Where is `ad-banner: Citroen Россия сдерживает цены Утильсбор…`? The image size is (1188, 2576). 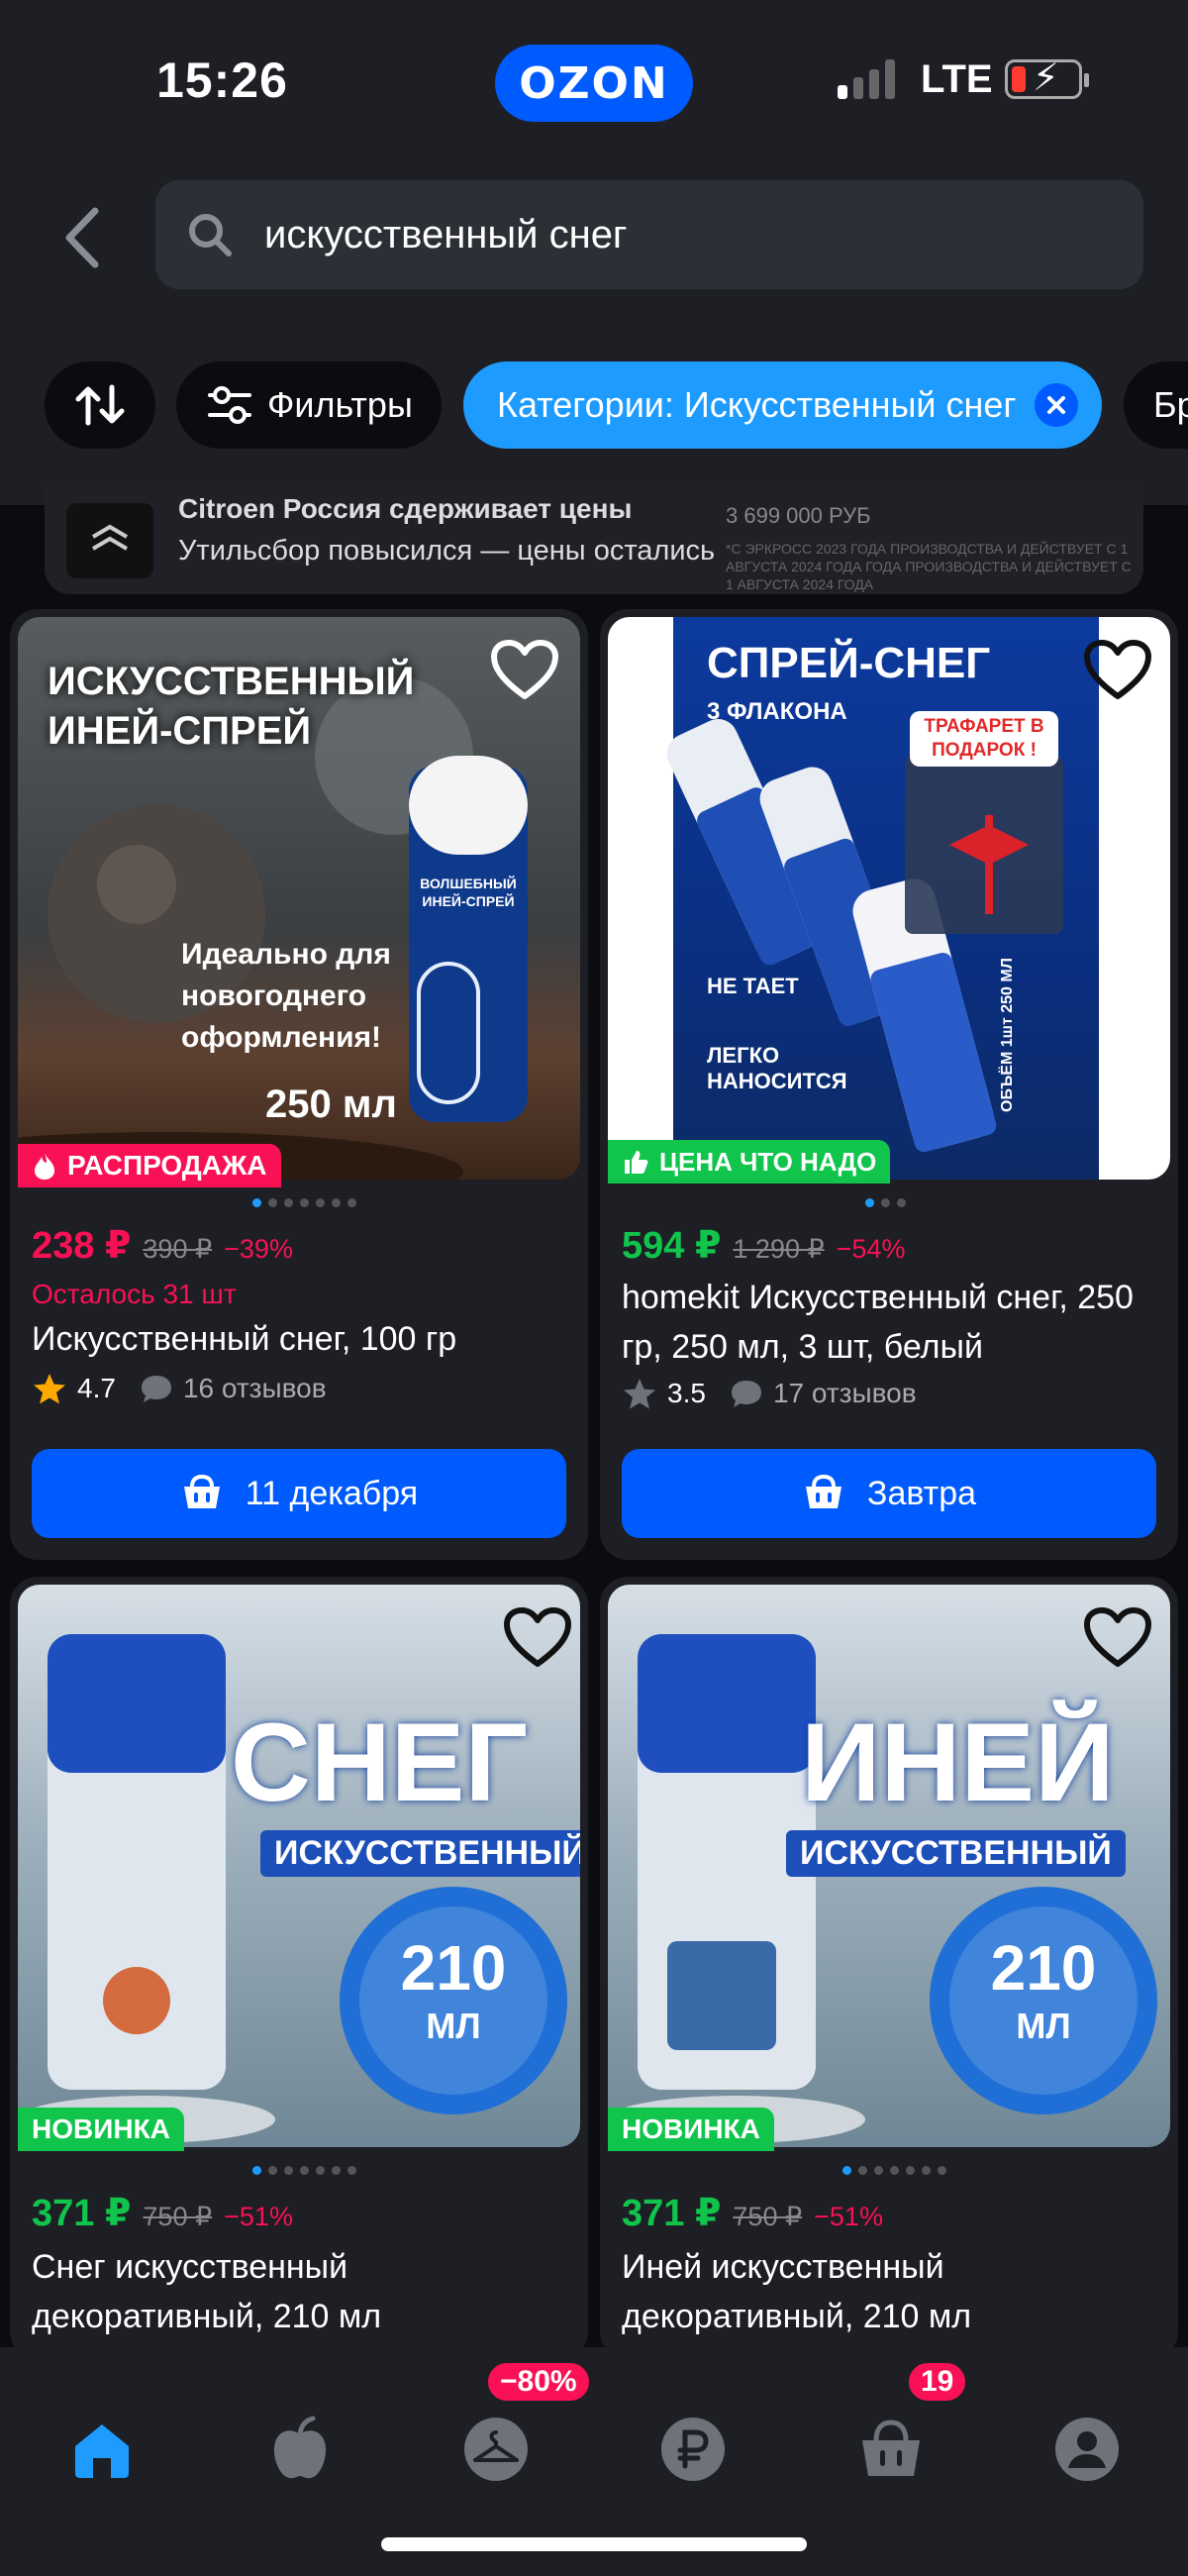
ad-banner: Citroen Россия сдерживает цены Утильсбор… is located at coordinates (594, 539).